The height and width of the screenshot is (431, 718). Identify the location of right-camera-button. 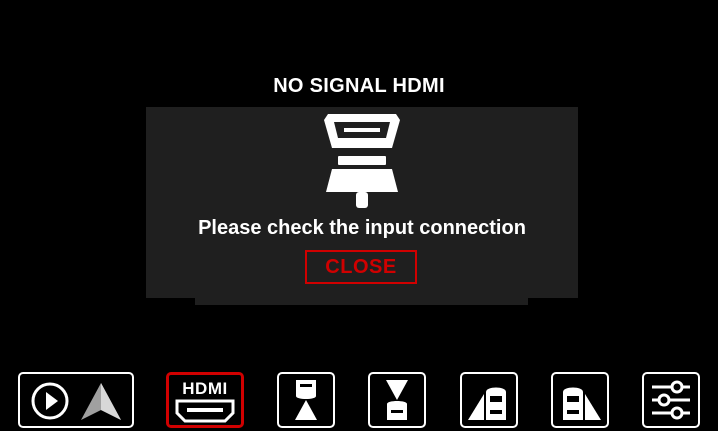
(580, 400).